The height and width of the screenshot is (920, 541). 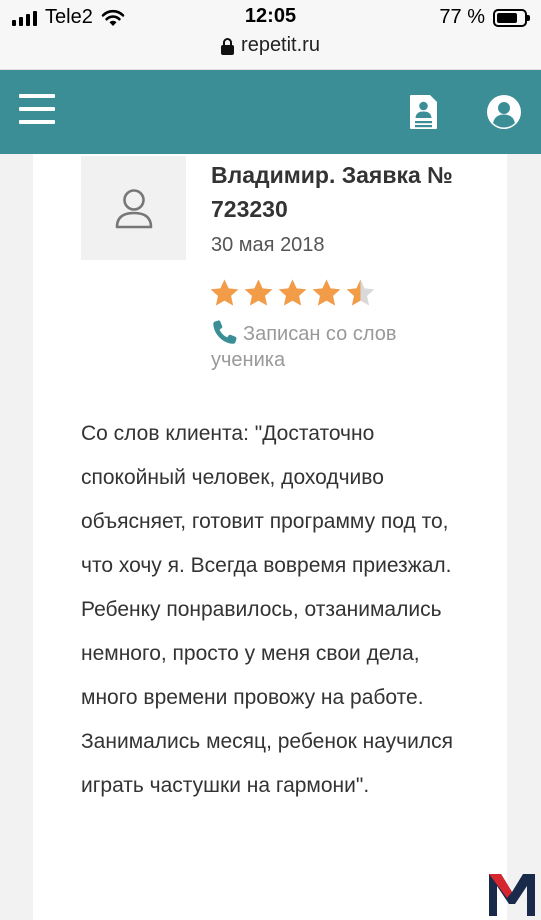 What do you see at coordinates (268, 245) in the screenshot?
I see `review-date: 30 мая 2018` at bounding box center [268, 245].